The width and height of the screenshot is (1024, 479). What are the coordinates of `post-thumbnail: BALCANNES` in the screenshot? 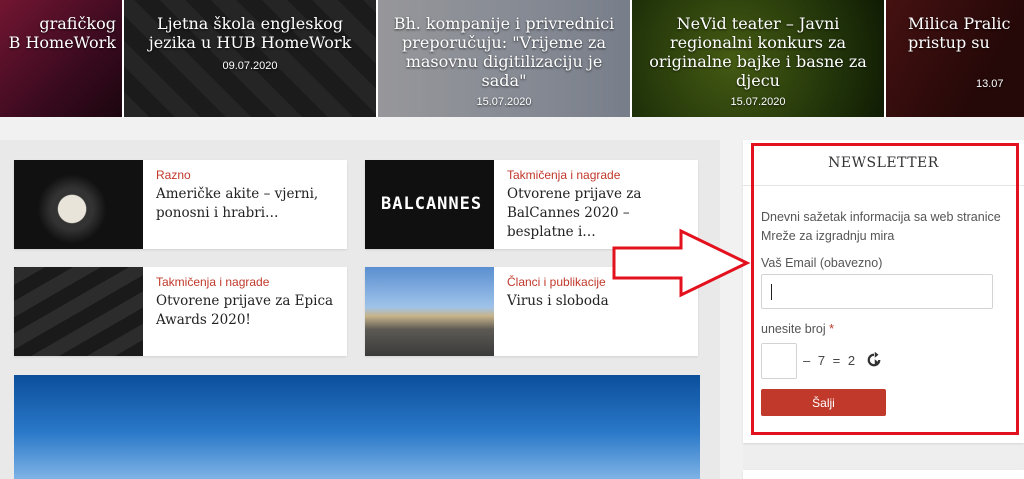 It's located at (429, 204).